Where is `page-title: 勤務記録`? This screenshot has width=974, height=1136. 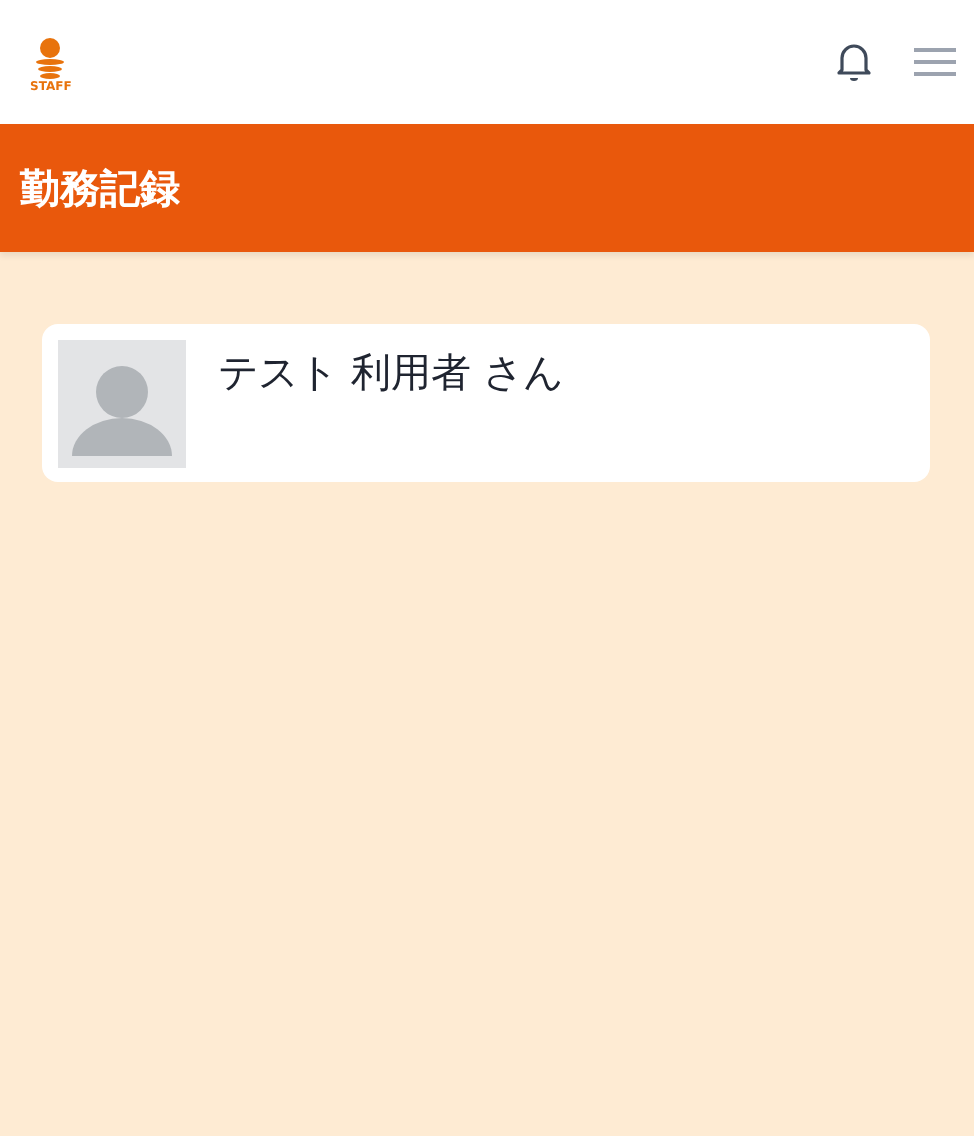 page-title: 勤務記録 is located at coordinates (100, 188).